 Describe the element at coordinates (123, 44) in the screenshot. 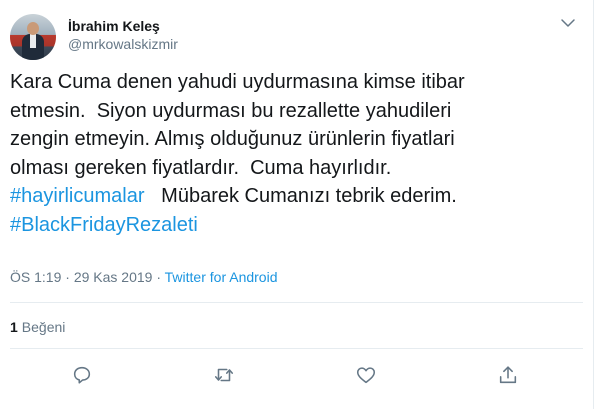

I see `author-handle: @mrkowalskizmir` at that location.